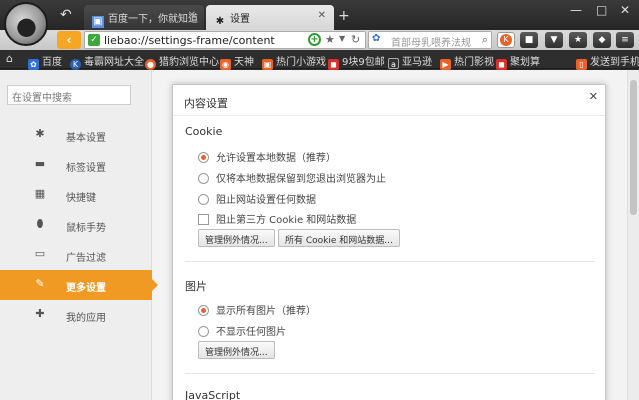 This screenshot has height=400, width=639. Describe the element at coordinates (66, 15) in the screenshot. I see `tab-history-back-icon: ↶` at that location.